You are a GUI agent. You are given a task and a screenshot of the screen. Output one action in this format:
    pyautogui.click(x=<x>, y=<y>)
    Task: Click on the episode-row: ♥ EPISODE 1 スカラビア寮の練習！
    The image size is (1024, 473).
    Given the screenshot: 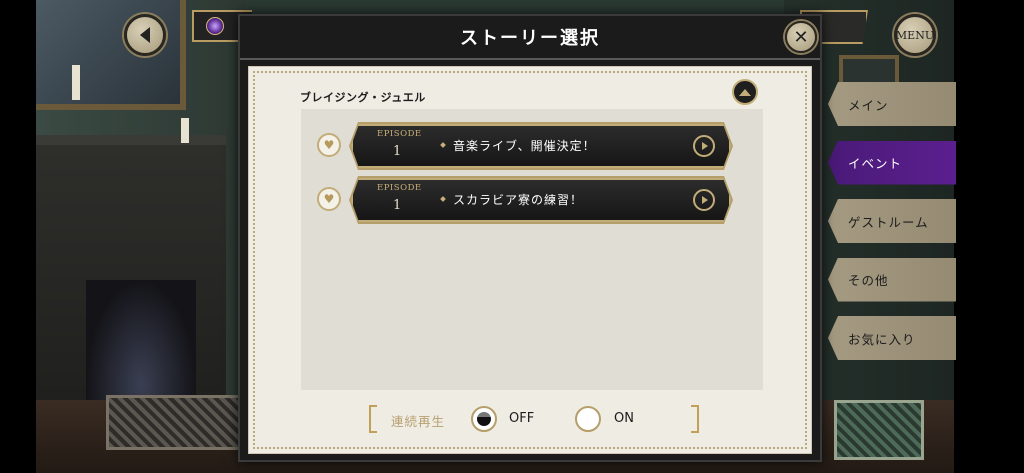 What is the action you would take?
    pyautogui.click(x=532, y=200)
    